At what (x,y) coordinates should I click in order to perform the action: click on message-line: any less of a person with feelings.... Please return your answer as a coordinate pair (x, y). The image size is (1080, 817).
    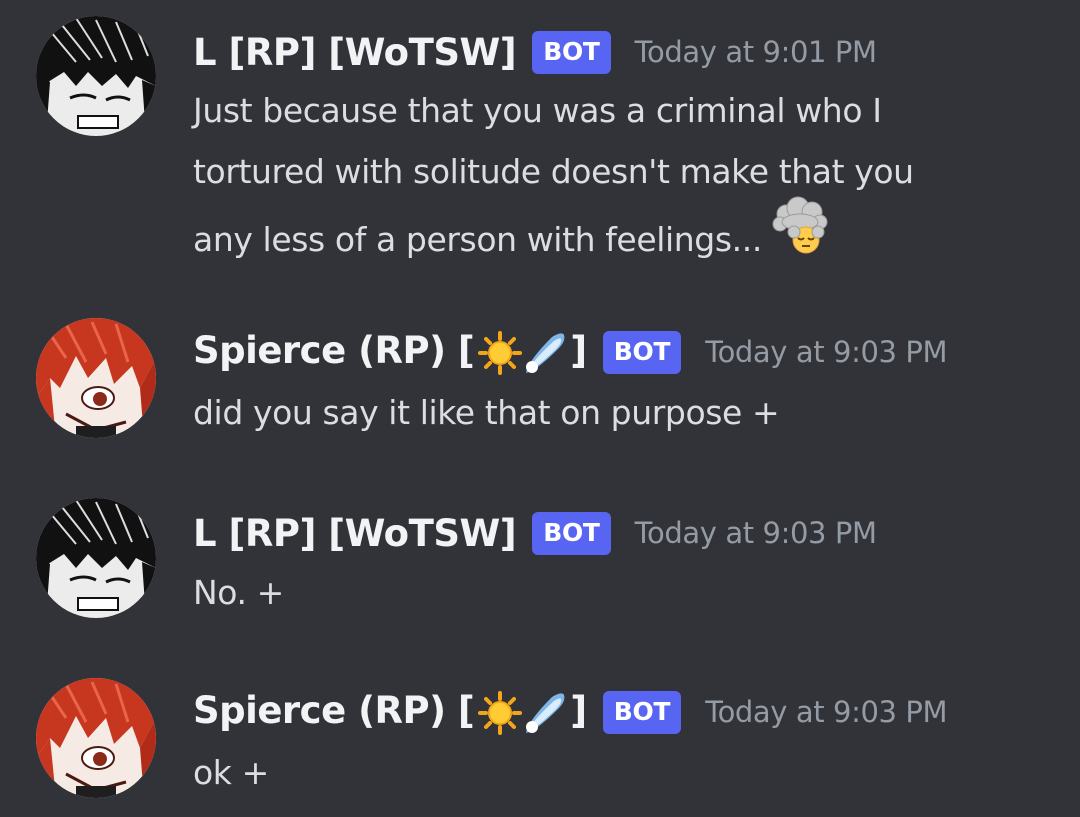
    Looking at the image, I should click on (477, 239).